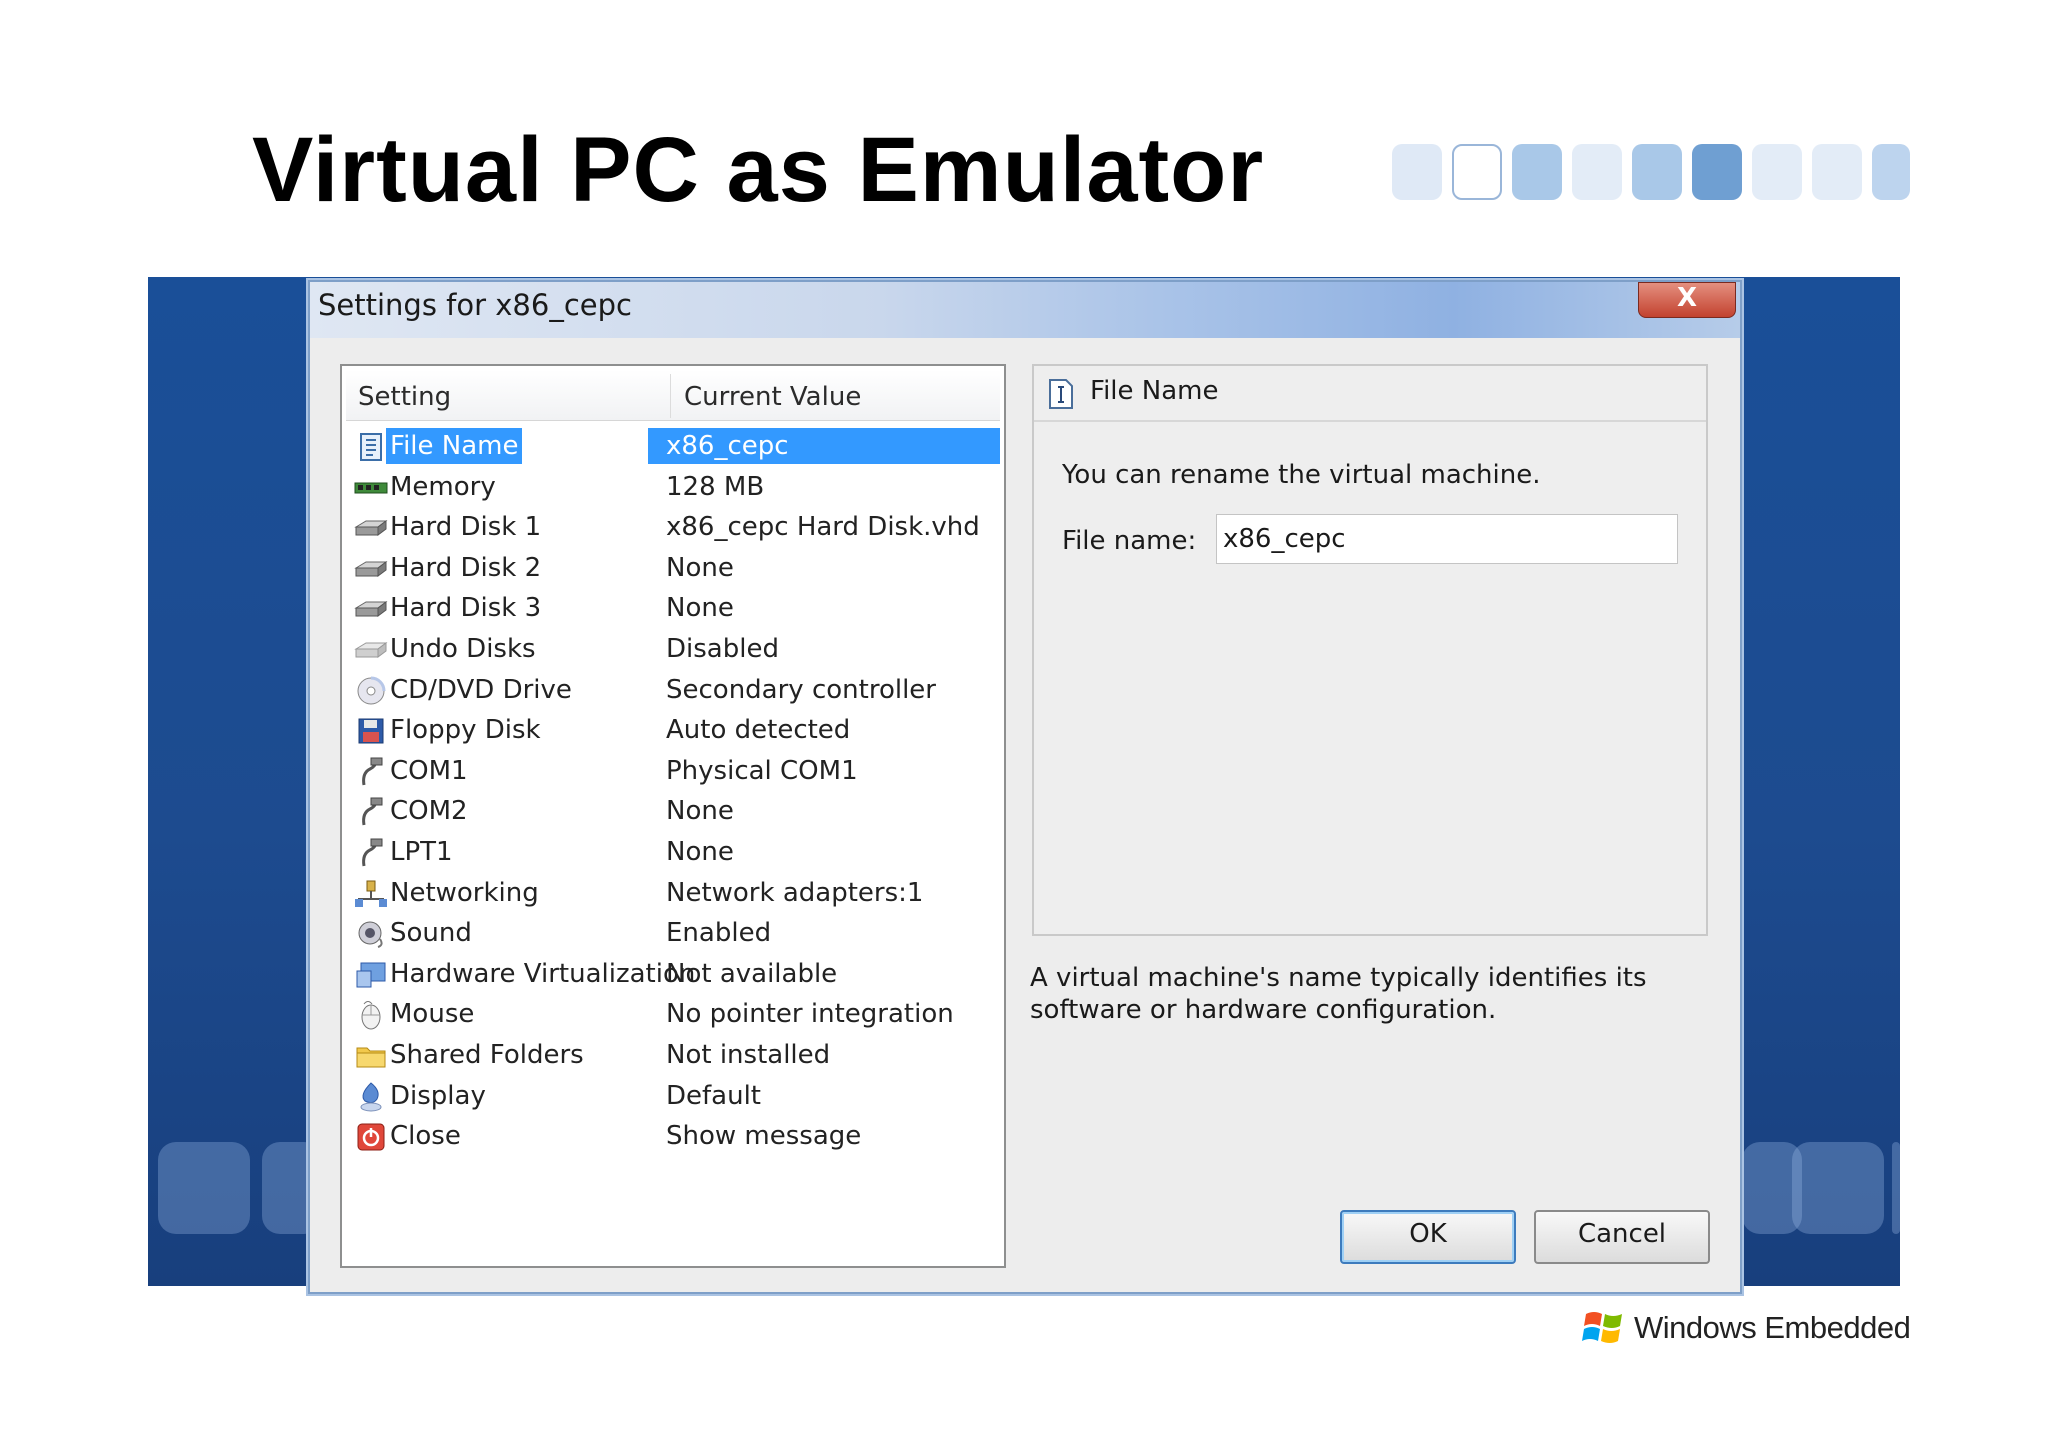 The image size is (2048, 1447). Describe the element at coordinates (475, 305) in the screenshot. I see `window-title: Settings for x86_cepc` at that location.